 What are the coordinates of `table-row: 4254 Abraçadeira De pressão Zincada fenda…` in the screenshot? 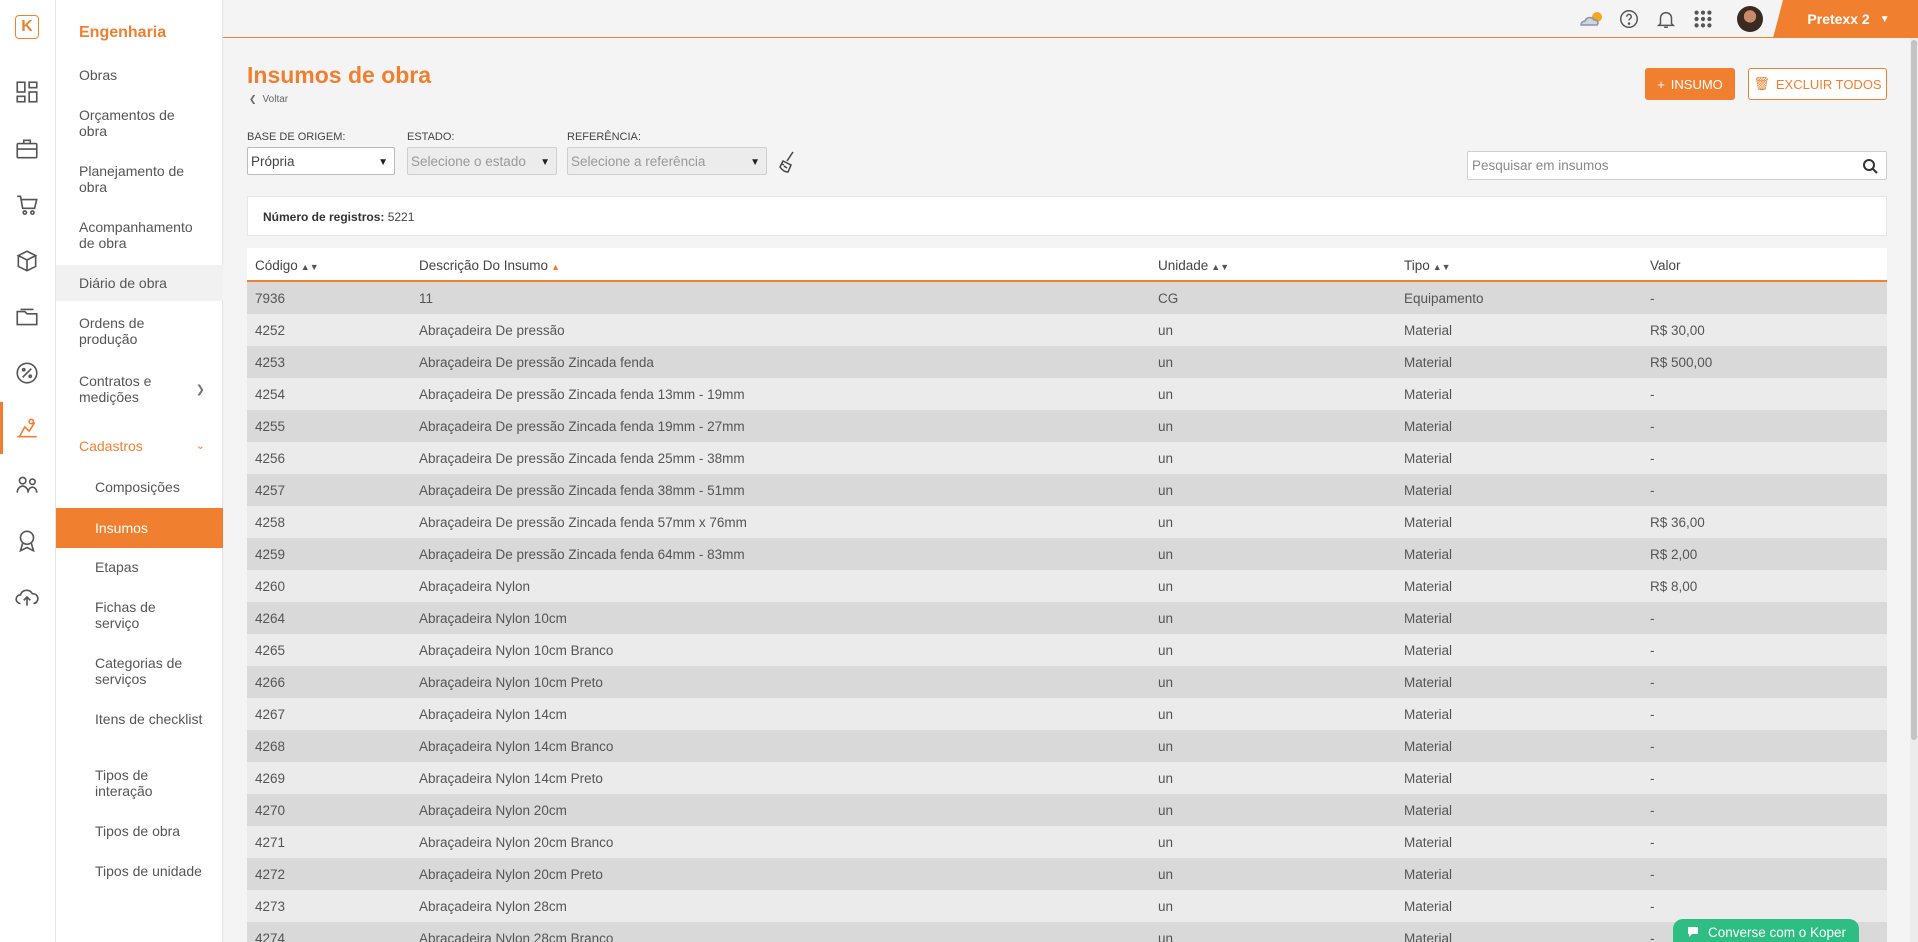 It's located at (1067, 394).